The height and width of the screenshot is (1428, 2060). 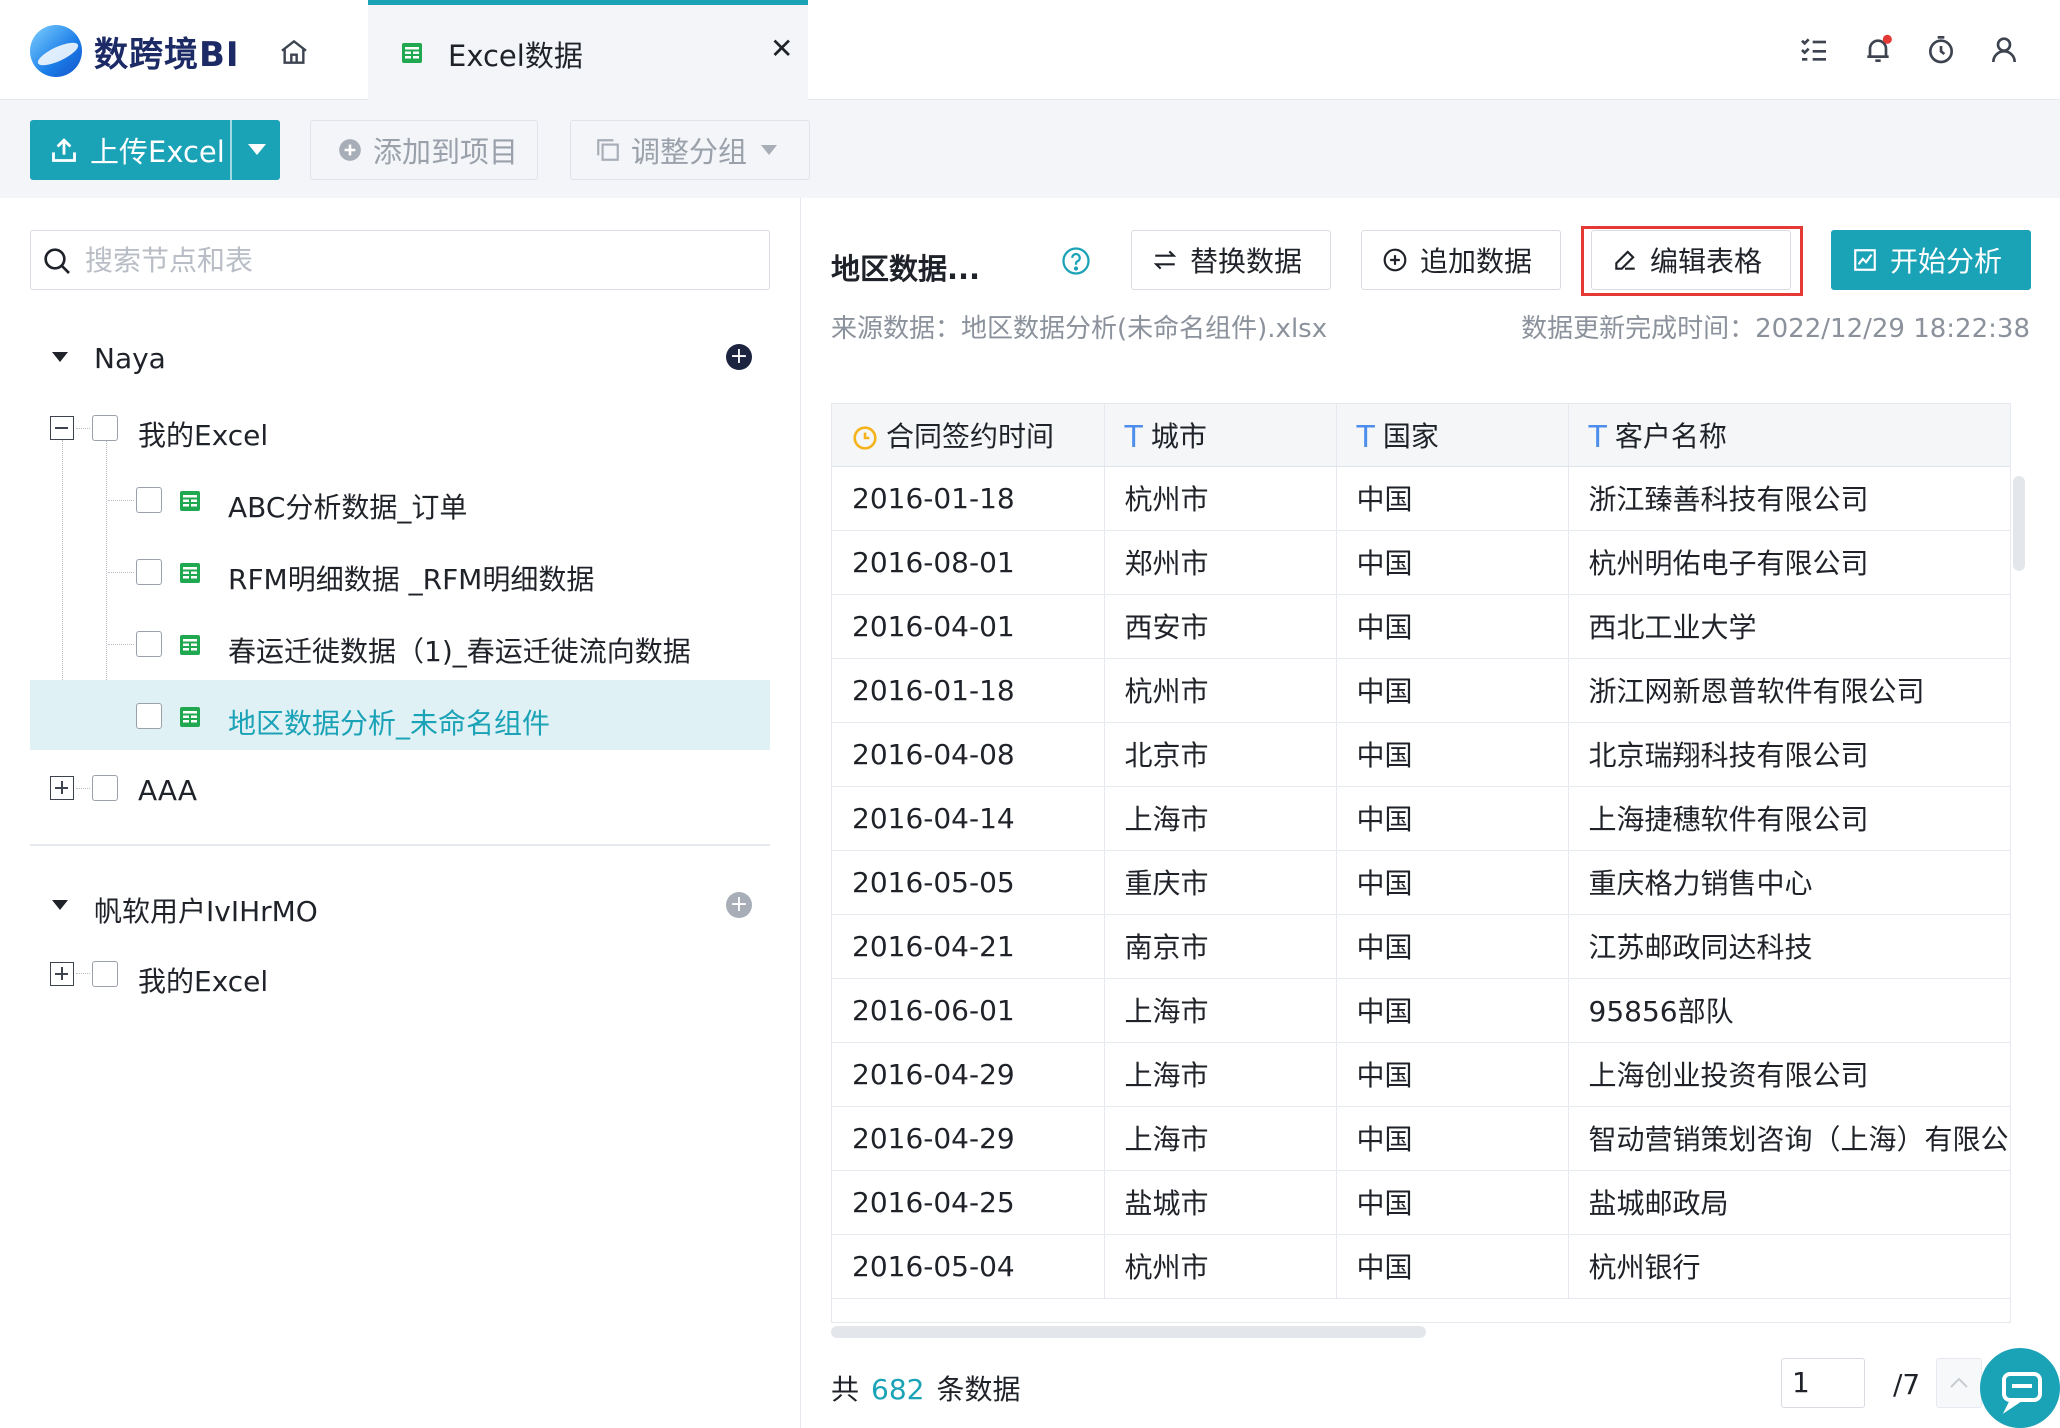 What do you see at coordinates (1076, 261) in the screenshot?
I see `help-icon` at bounding box center [1076, 261].